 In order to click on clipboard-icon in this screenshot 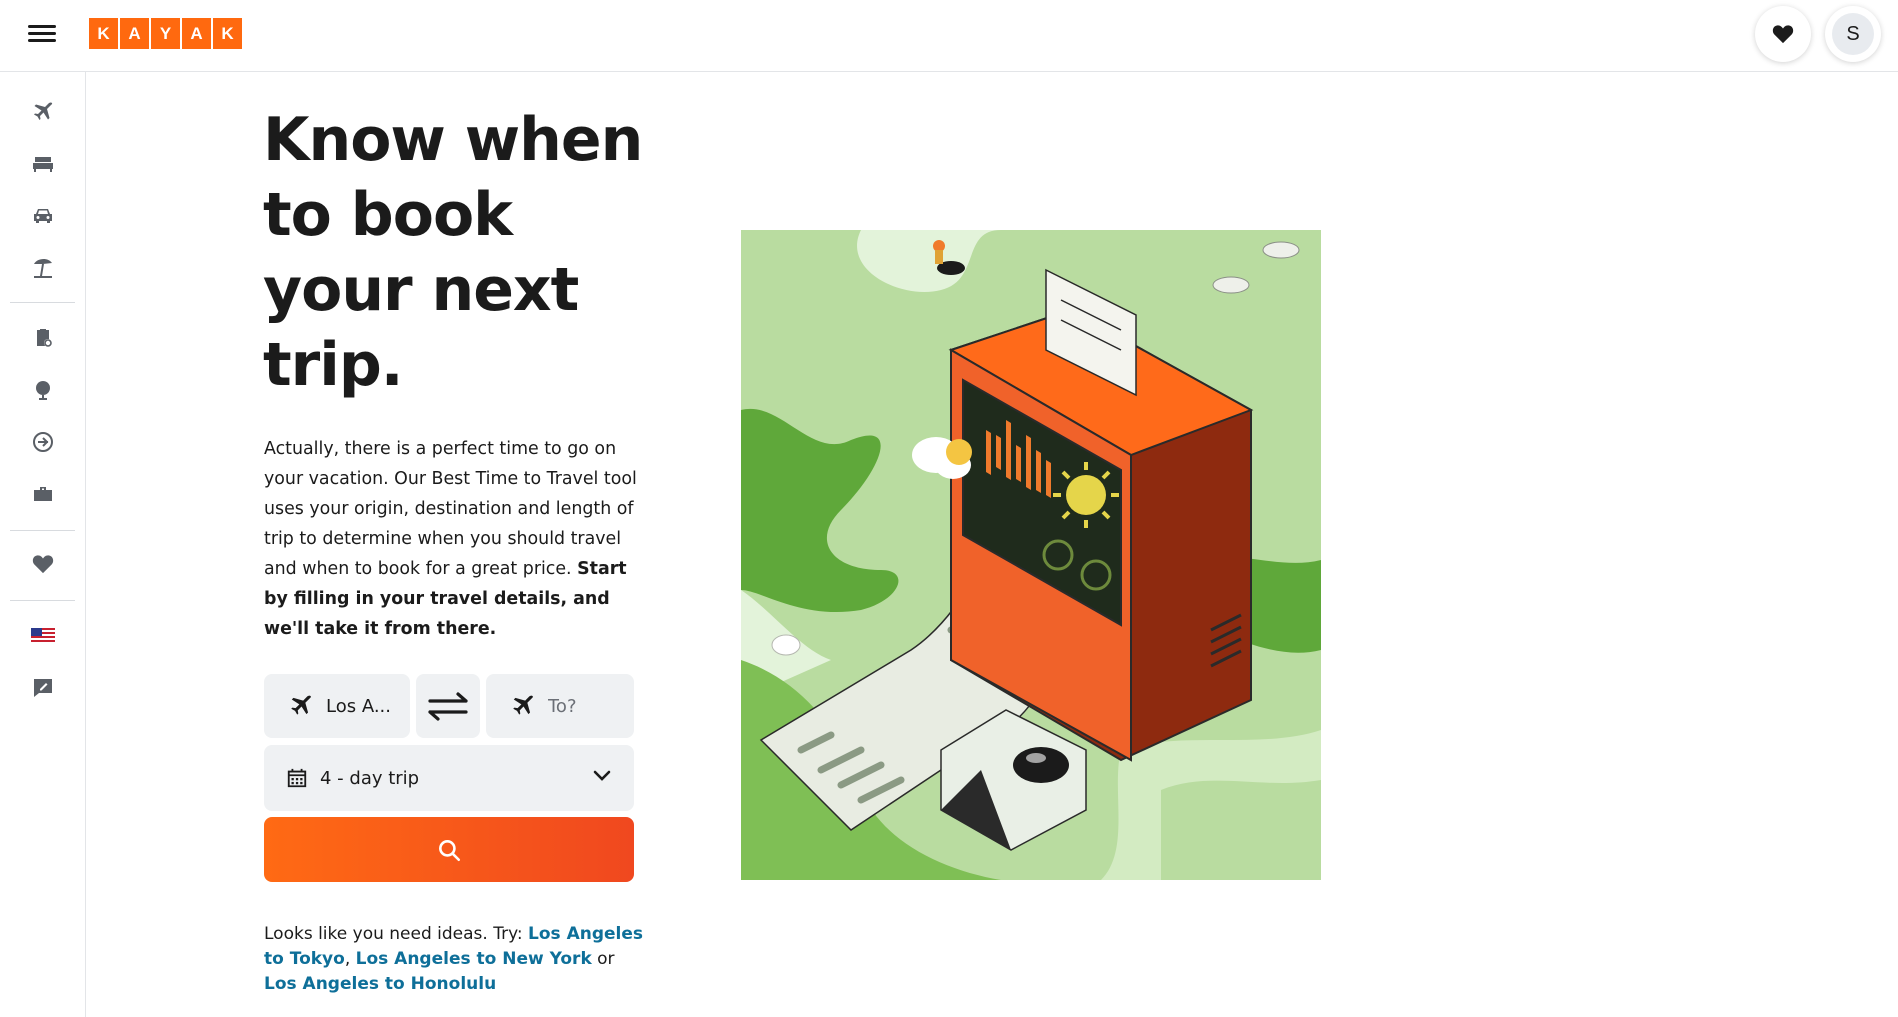, I will do `click(44, 338)`.